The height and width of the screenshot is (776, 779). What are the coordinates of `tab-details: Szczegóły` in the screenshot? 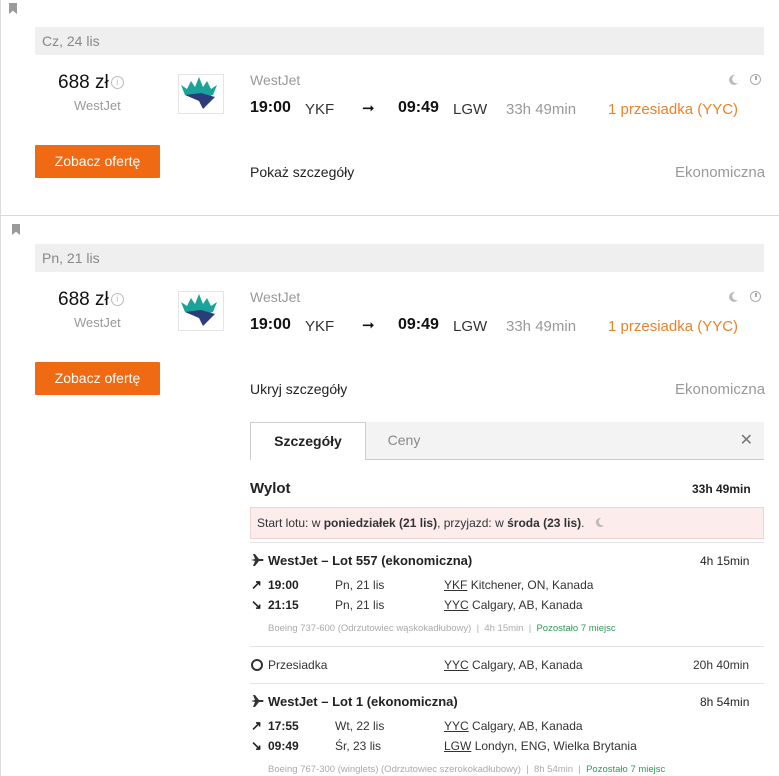 It's located at (308, 441).